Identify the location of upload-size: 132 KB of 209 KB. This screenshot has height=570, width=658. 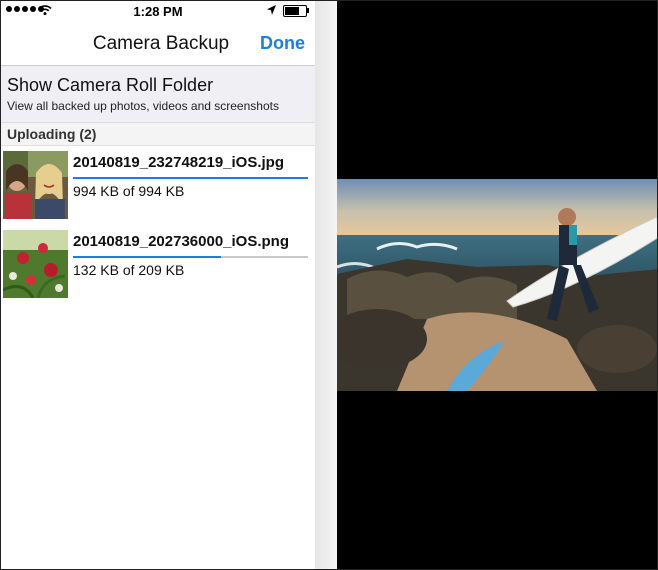
(129, 270).